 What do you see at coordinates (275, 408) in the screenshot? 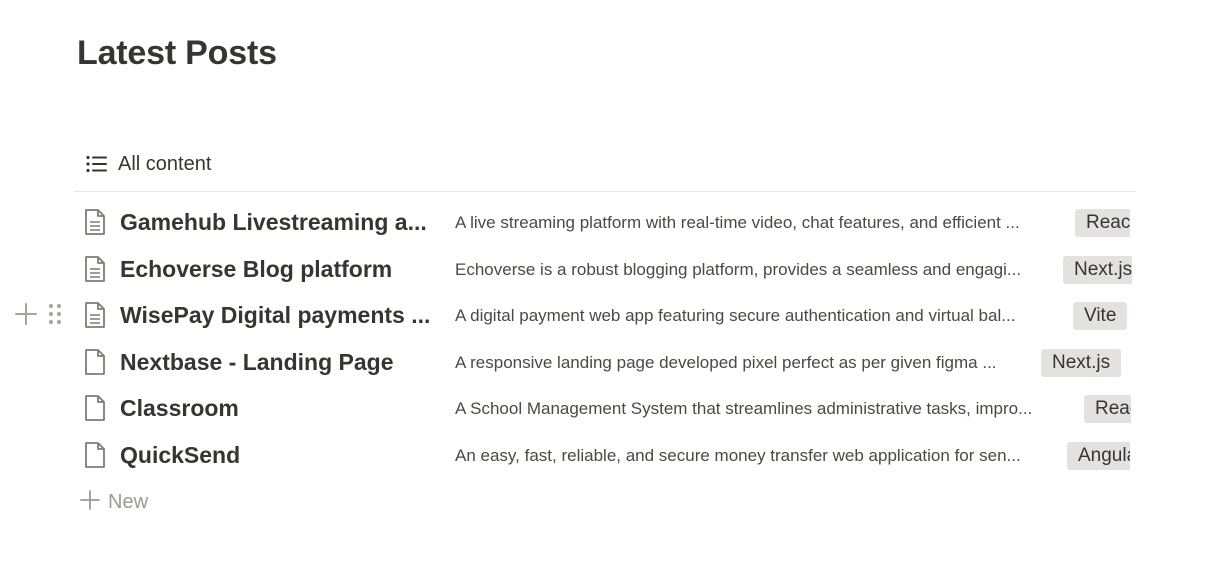
I see `post-title: Classroom` at bounding box center [275, 408].